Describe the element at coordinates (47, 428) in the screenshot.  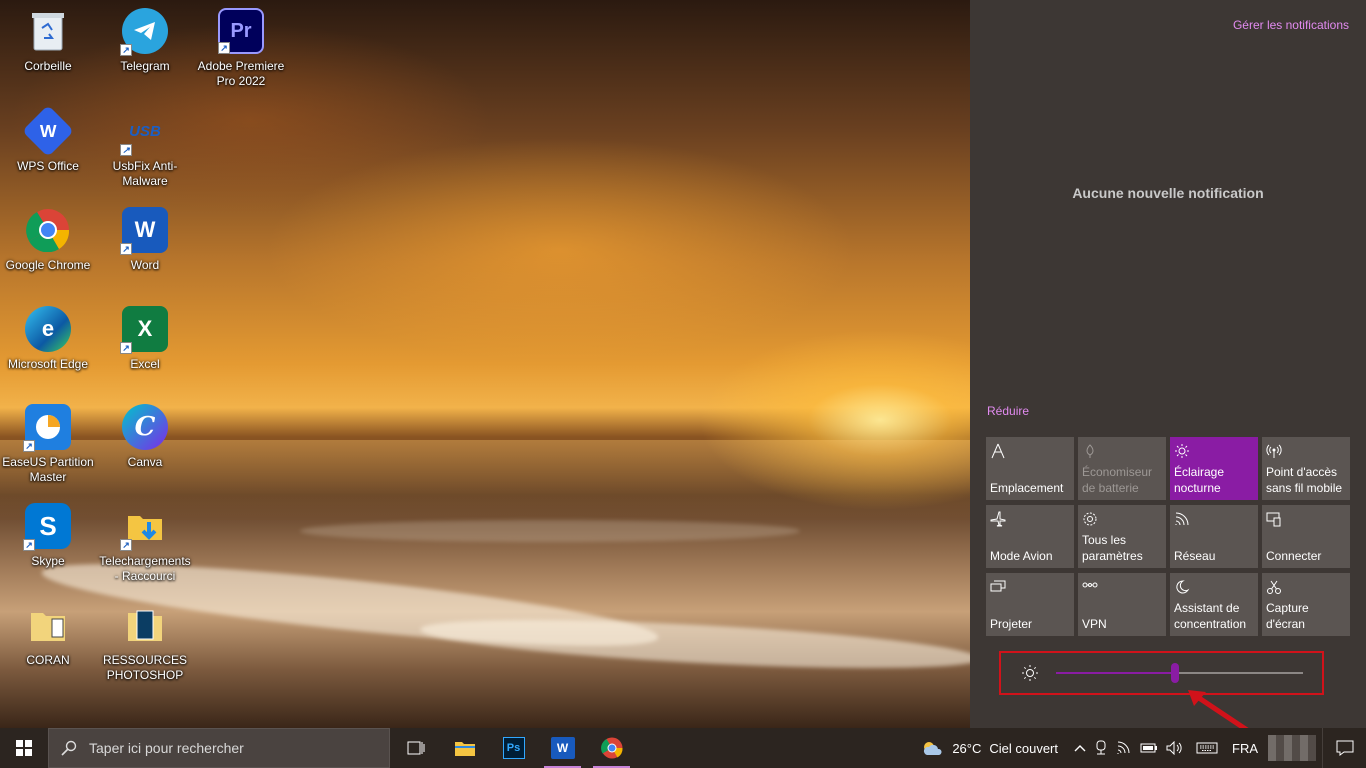
I see `easeus-icon: ↗` at that location.